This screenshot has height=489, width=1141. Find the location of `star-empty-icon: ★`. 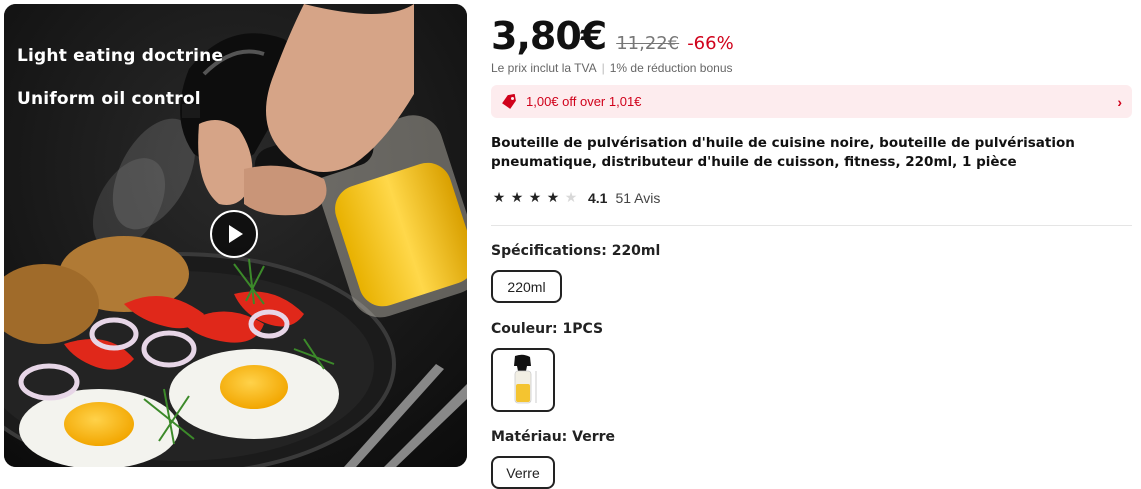

star-empty-icon: ★ is located at coordinates (571, 197).